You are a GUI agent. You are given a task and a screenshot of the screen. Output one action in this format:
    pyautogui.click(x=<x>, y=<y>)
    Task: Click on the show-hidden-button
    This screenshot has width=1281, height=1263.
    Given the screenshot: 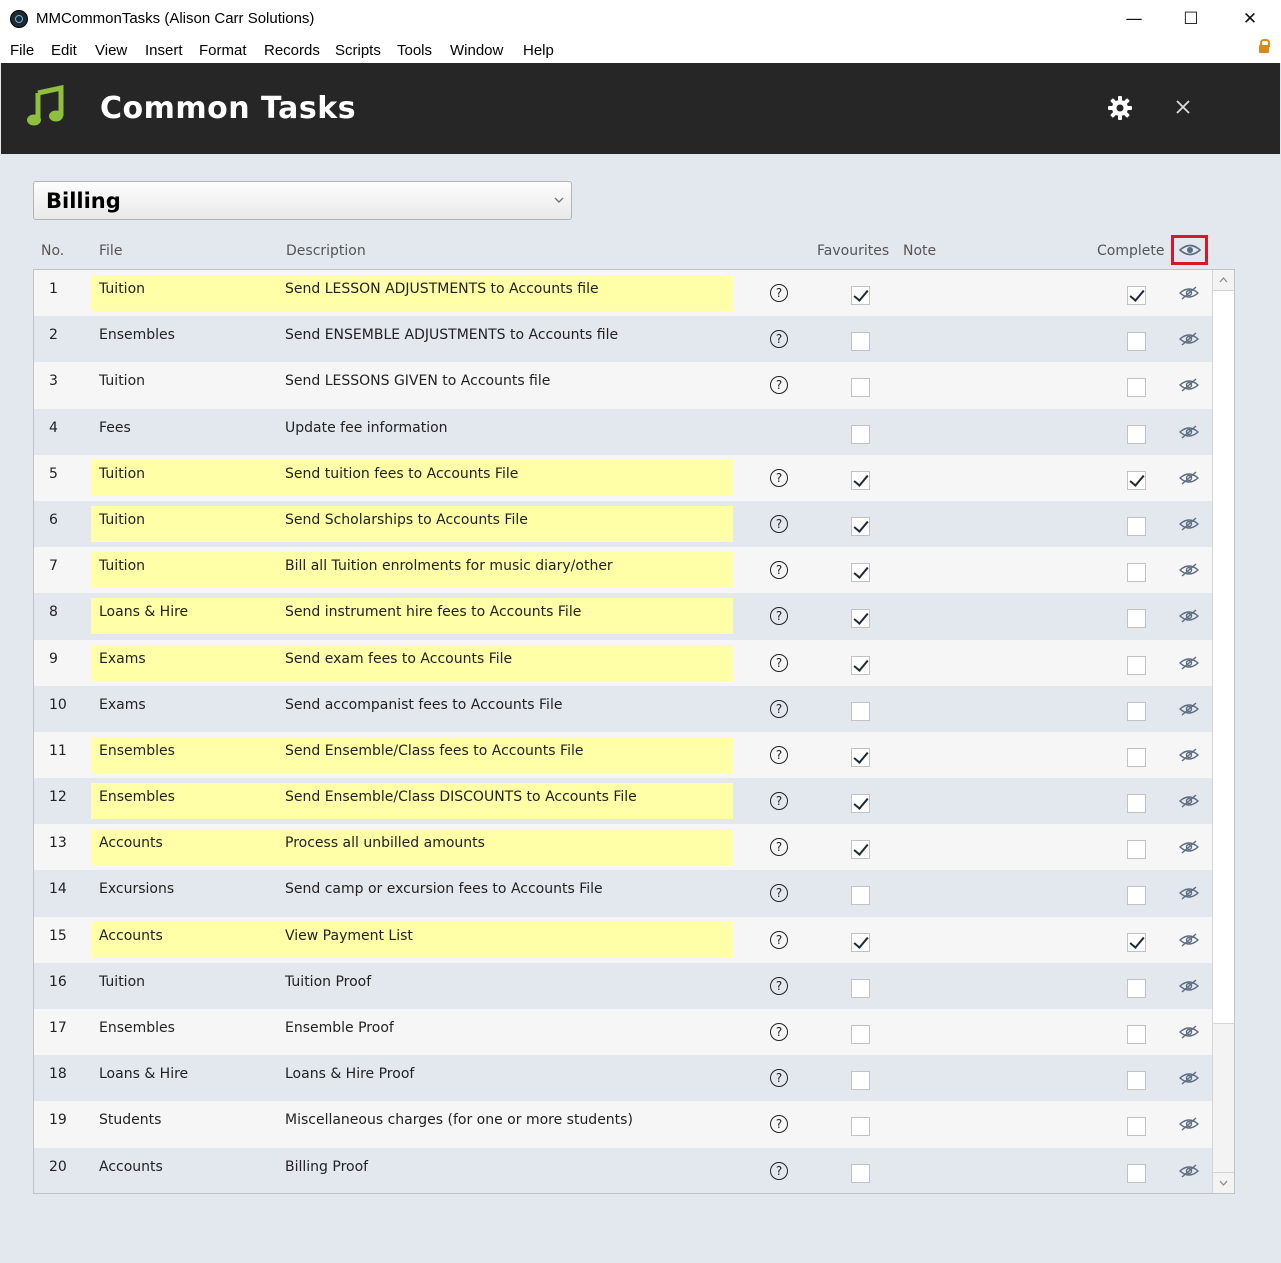 What is the action you would take?
    pyautogui.click(x=1189, y=250)
    